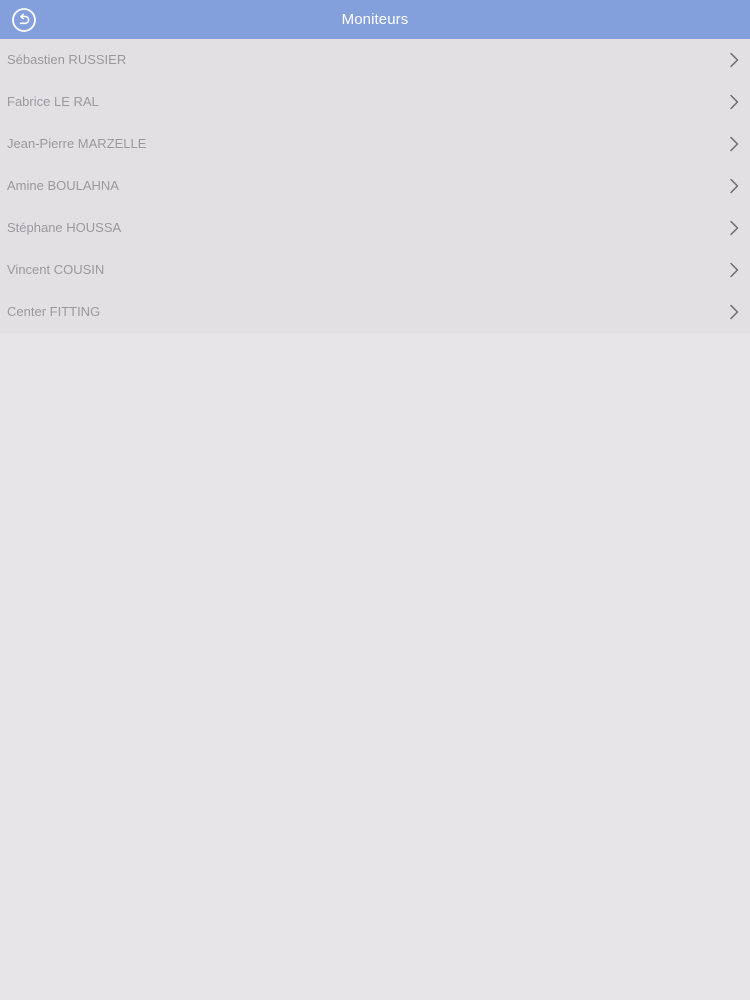 The height and width of the screenshot is (1000, 750). What do you see at coordinates (53, 101) in the screenshot?
I see `list-item-label: Fabrice LE RAL` at bounding box center [53, 101].